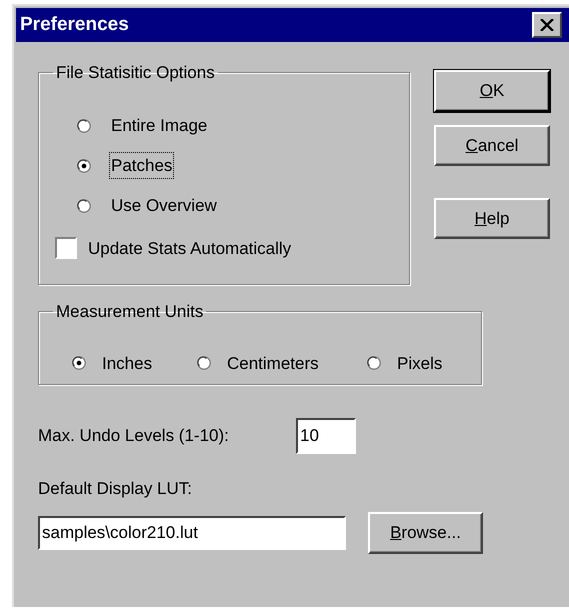 The width and height of the screenshot is (569, 611). Describe the element at coordinates (159, 125) in the screenshot. I see `radio-label: Entire Image` at that location.